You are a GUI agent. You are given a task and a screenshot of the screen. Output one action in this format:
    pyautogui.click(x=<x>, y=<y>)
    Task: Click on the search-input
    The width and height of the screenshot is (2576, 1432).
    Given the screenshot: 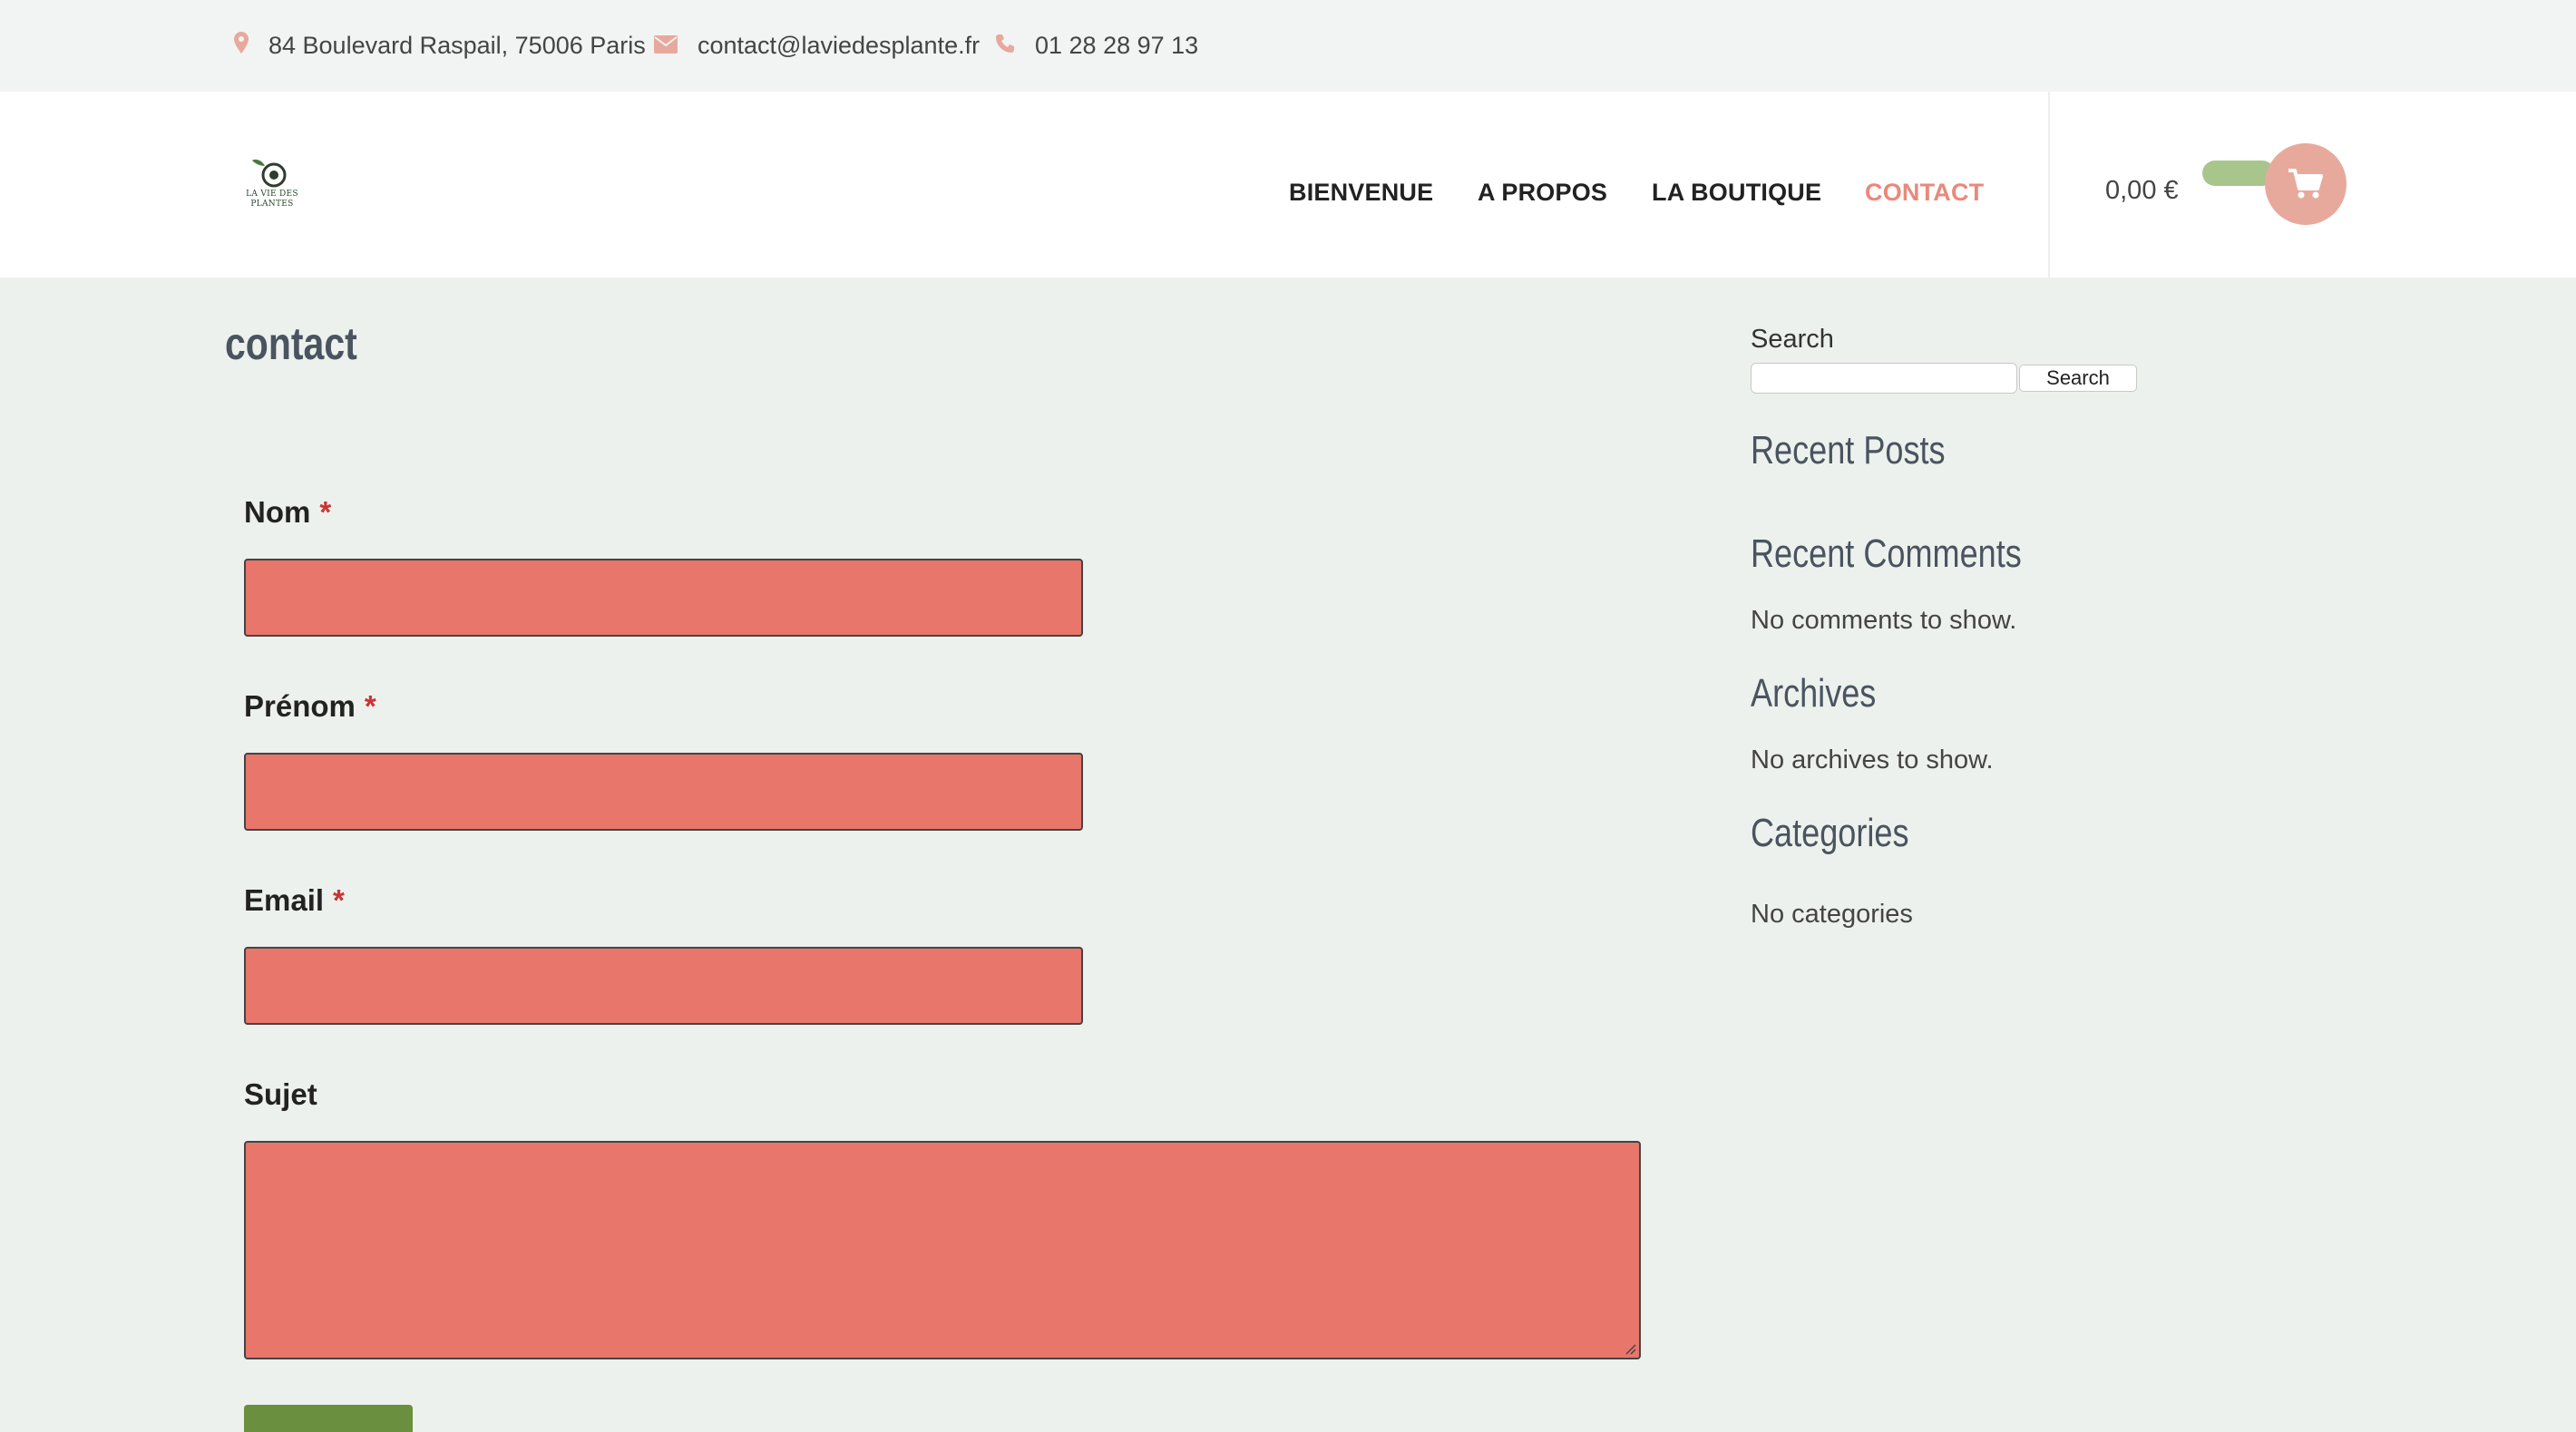 What is the action you would take?
    pyautogui.click(x=1884, y=378)
    